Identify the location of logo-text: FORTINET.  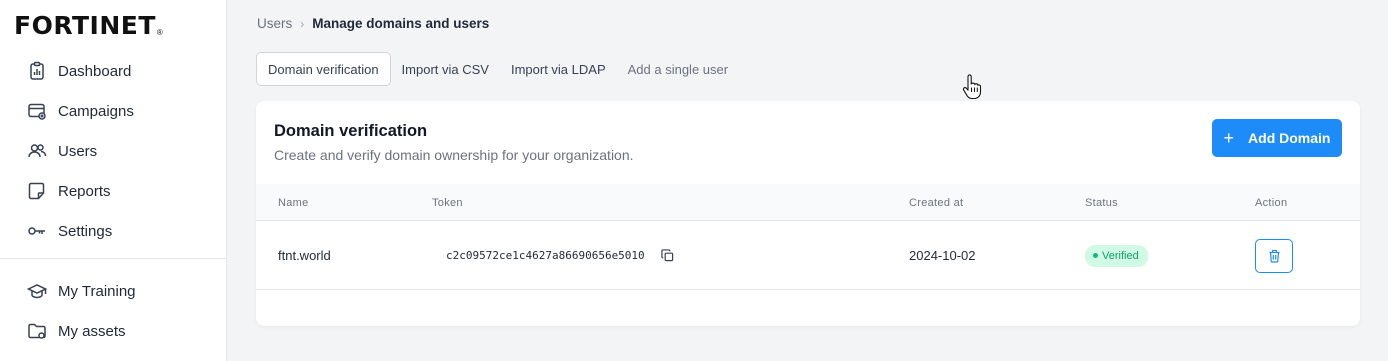
(85, 25).